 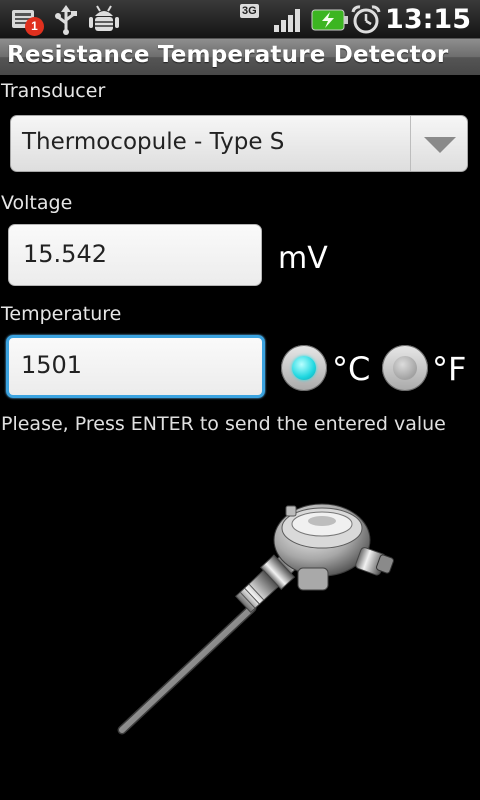 I want to click on celsius-label: °C, so click(x=351, y=369).